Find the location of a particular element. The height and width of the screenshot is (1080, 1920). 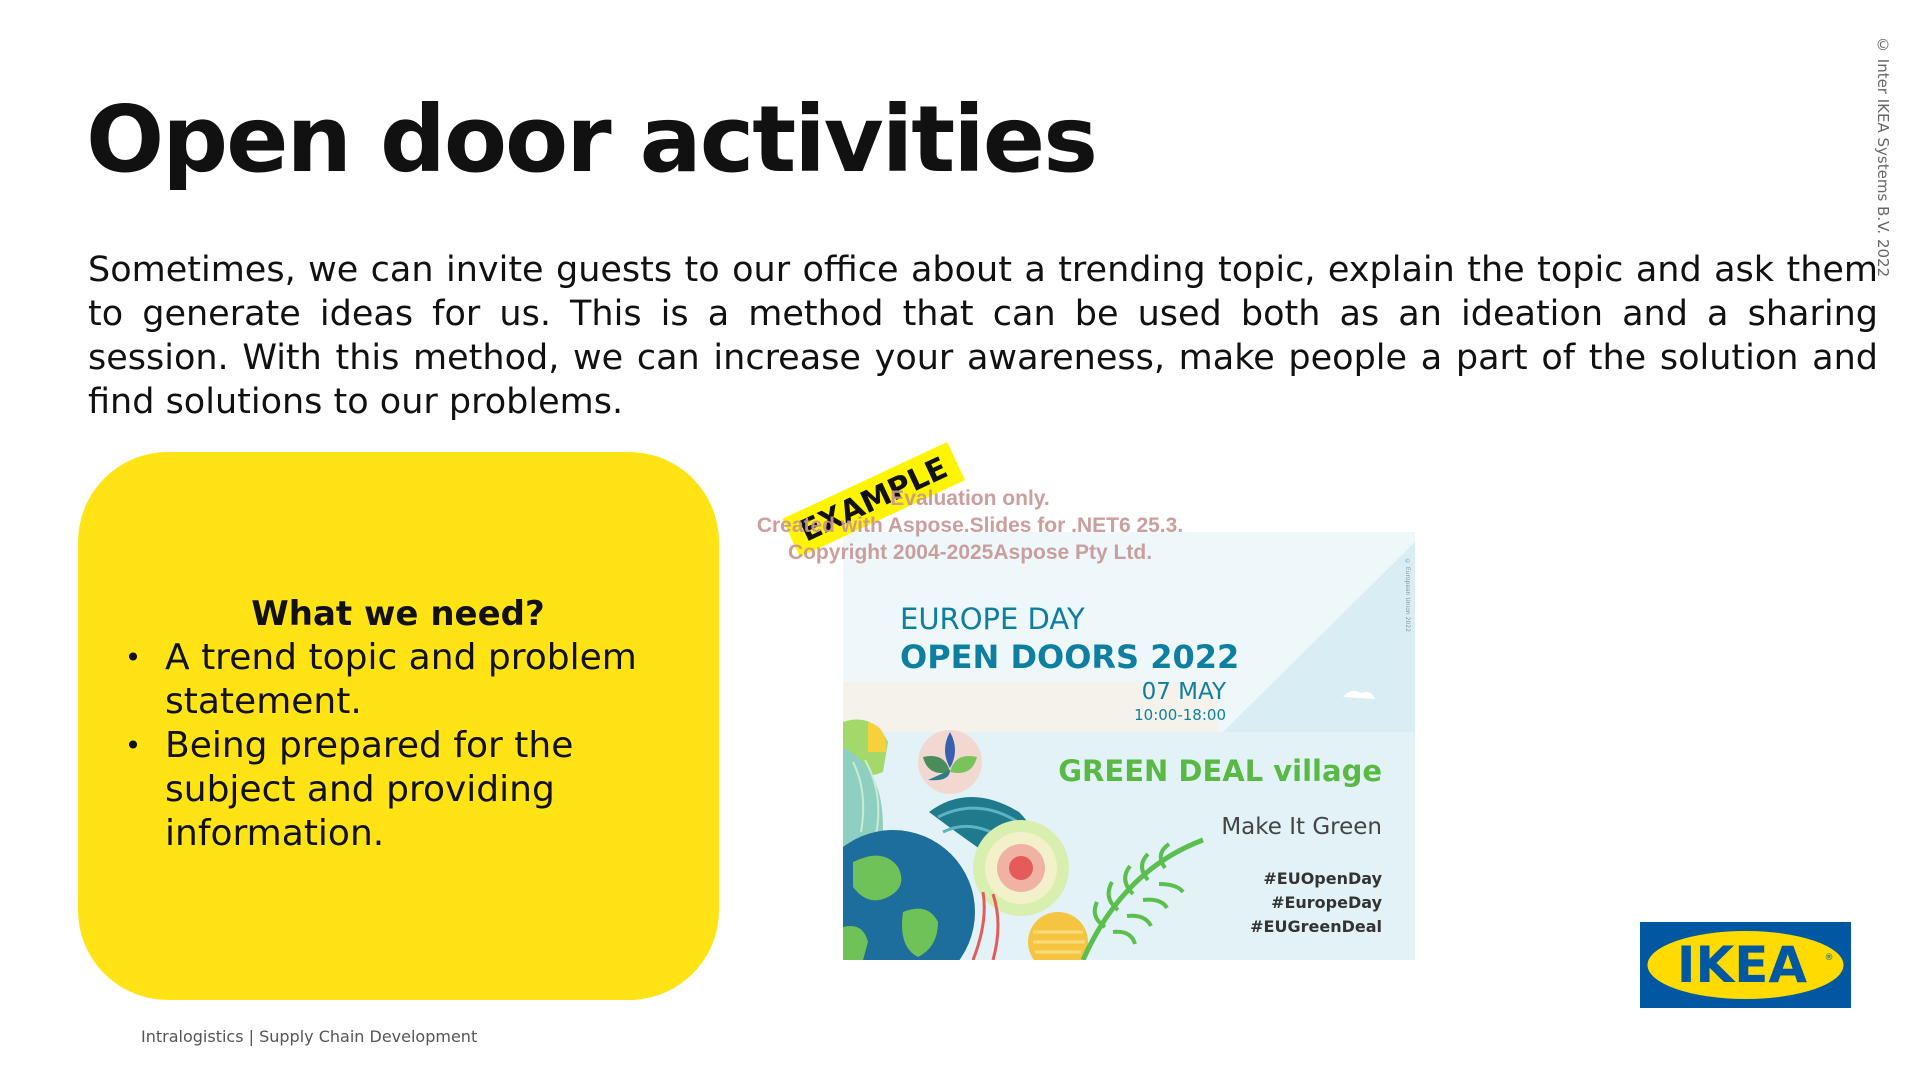

ikea-logo-graphic: IKEA ® is located at coordinates (1745, 965).